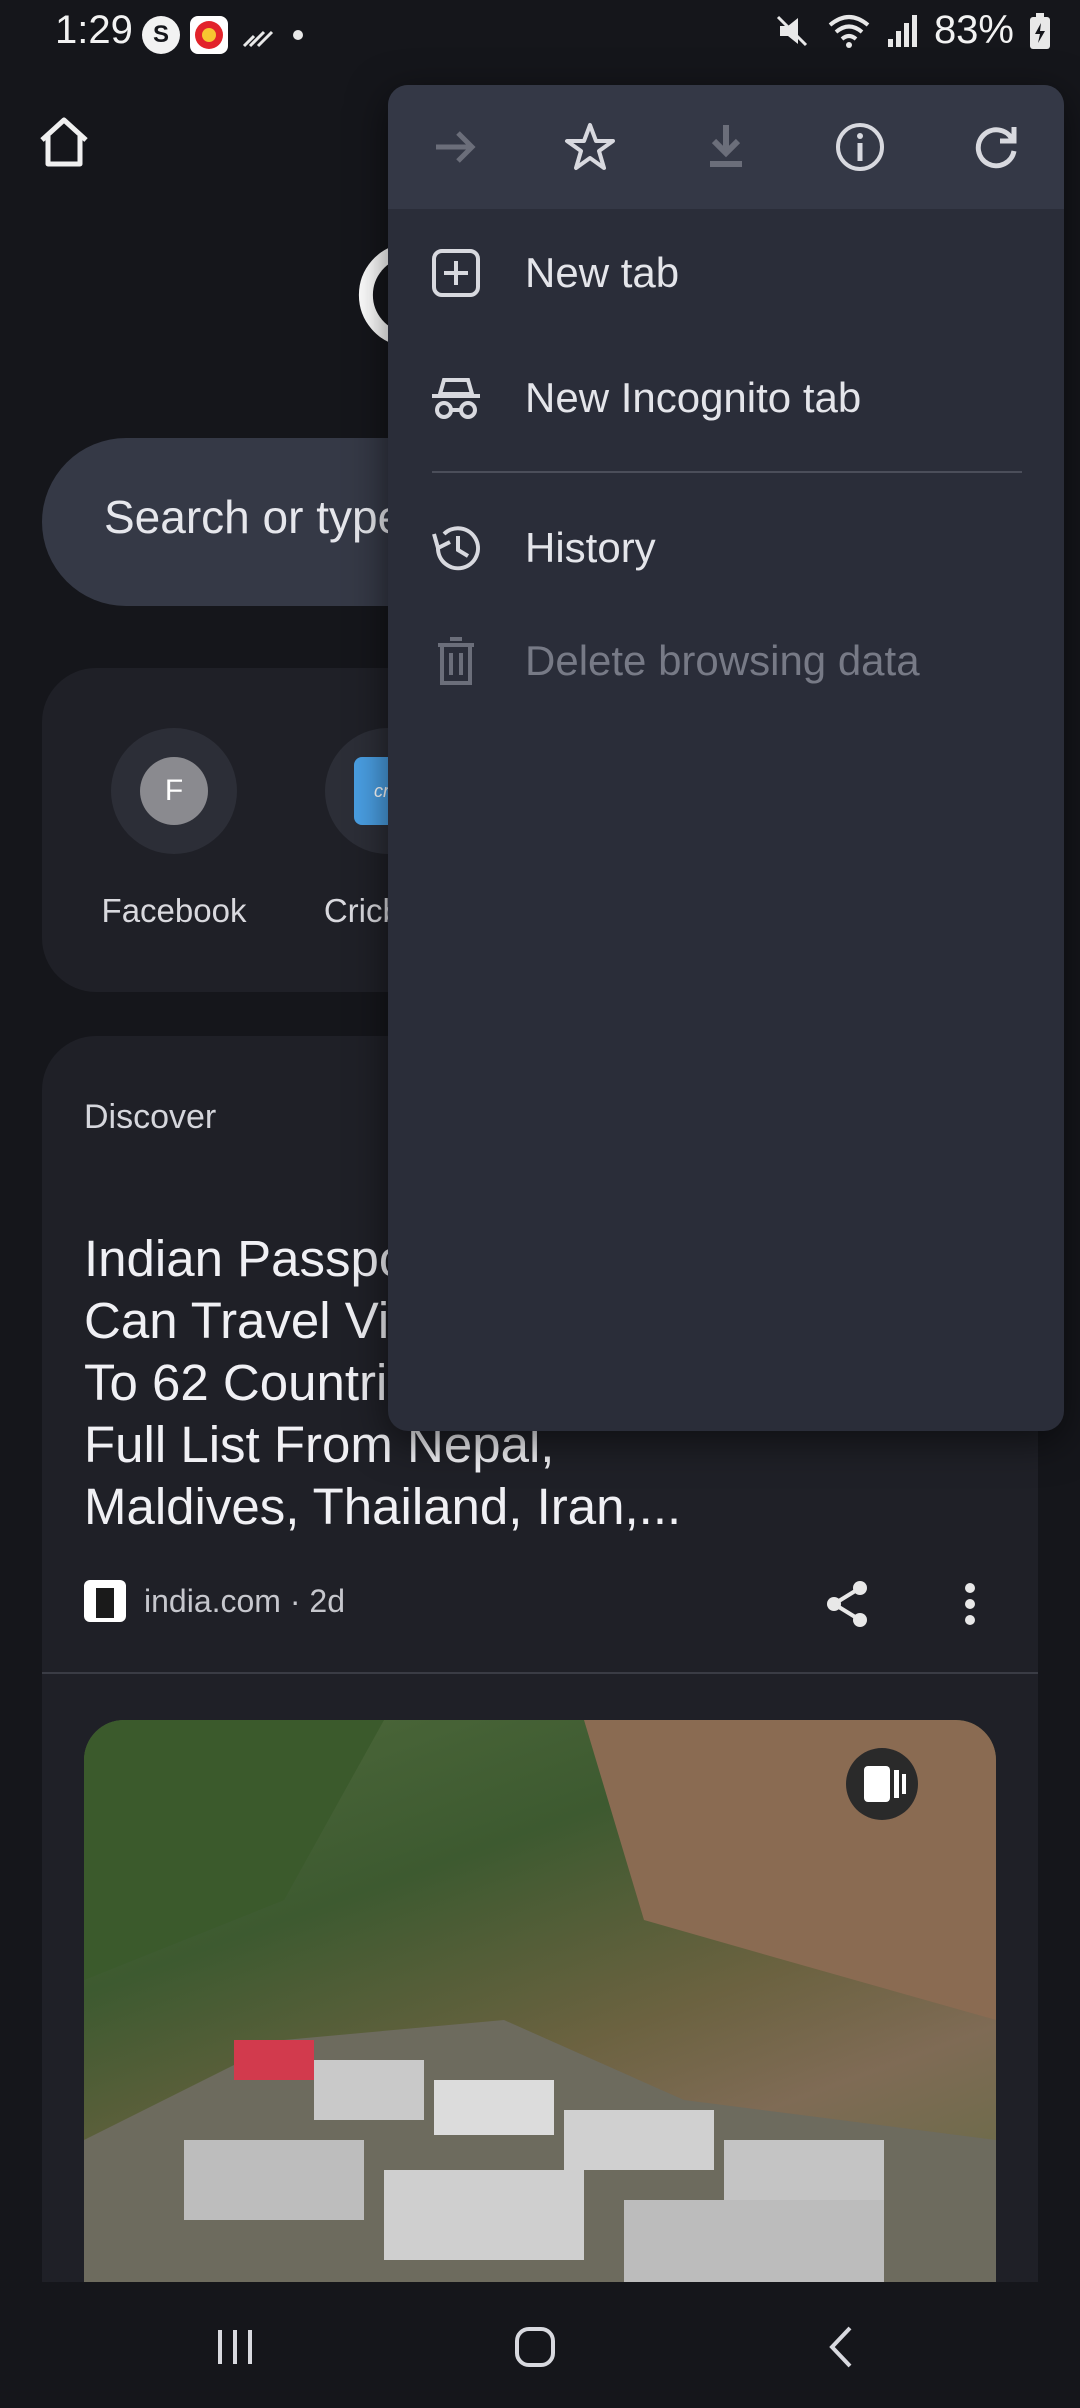 Image resolution: width=1080 pixels, height=2408 pixels. I want to click on signal-strength-icon, so click(258, 39).